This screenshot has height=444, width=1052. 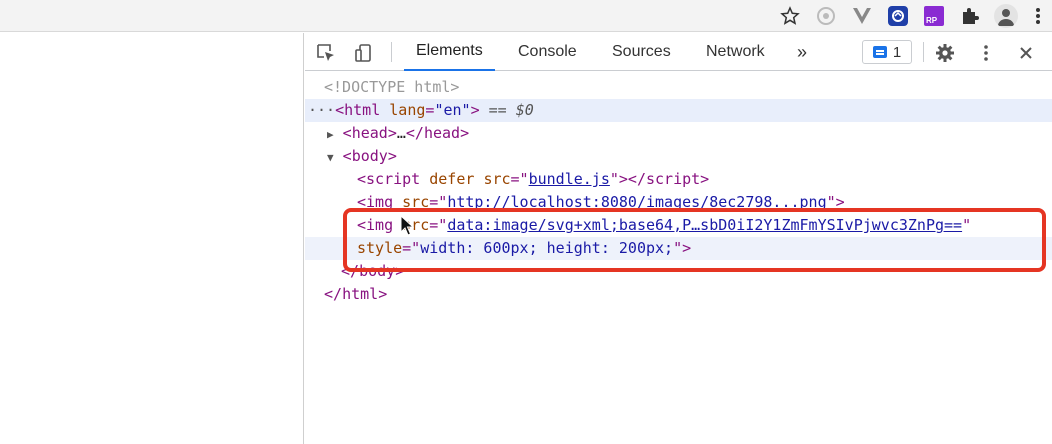 I want to click on html-lang-value: "en", so click(x=452, y=110).